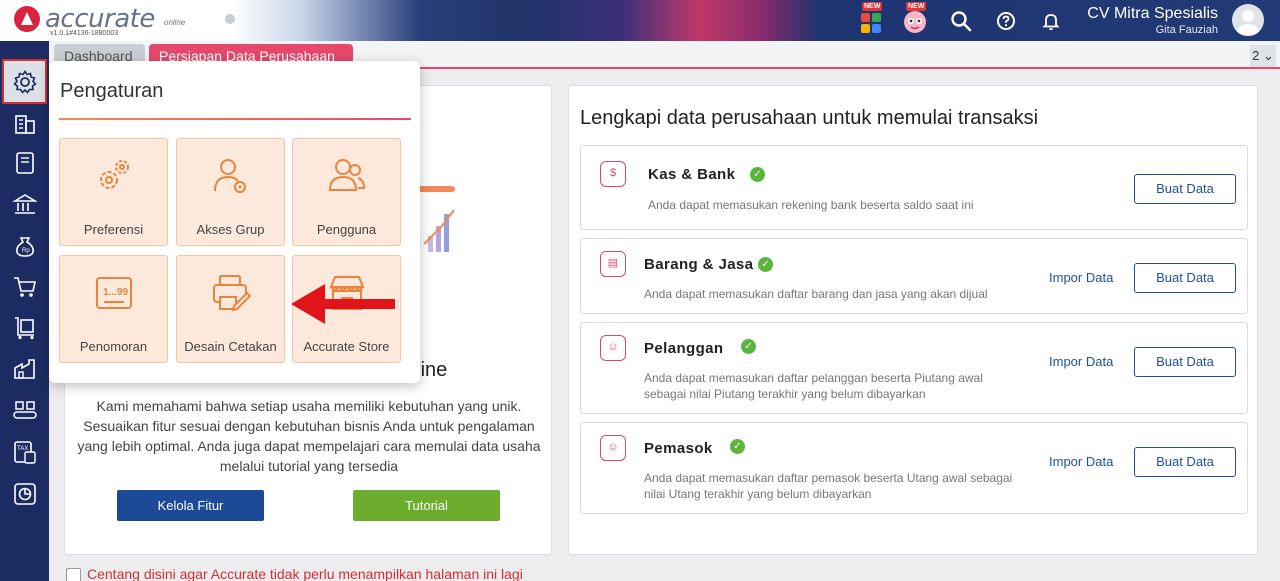 The image size is (1280, 581). I want to click on numbering-icon: 1...99, so click(114, 293).